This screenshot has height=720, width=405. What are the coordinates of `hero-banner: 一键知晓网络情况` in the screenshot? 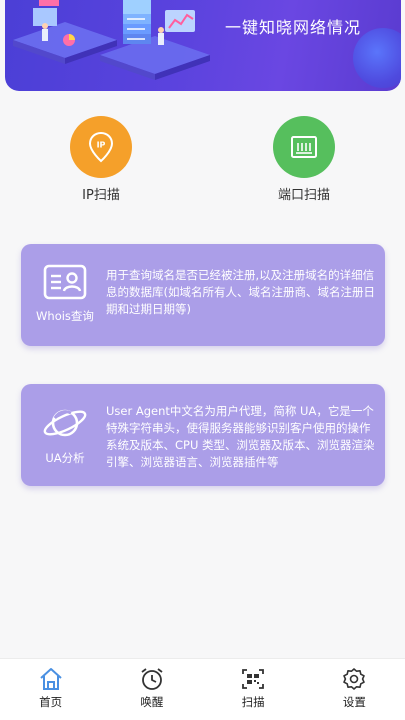 It's located at (203, 45).